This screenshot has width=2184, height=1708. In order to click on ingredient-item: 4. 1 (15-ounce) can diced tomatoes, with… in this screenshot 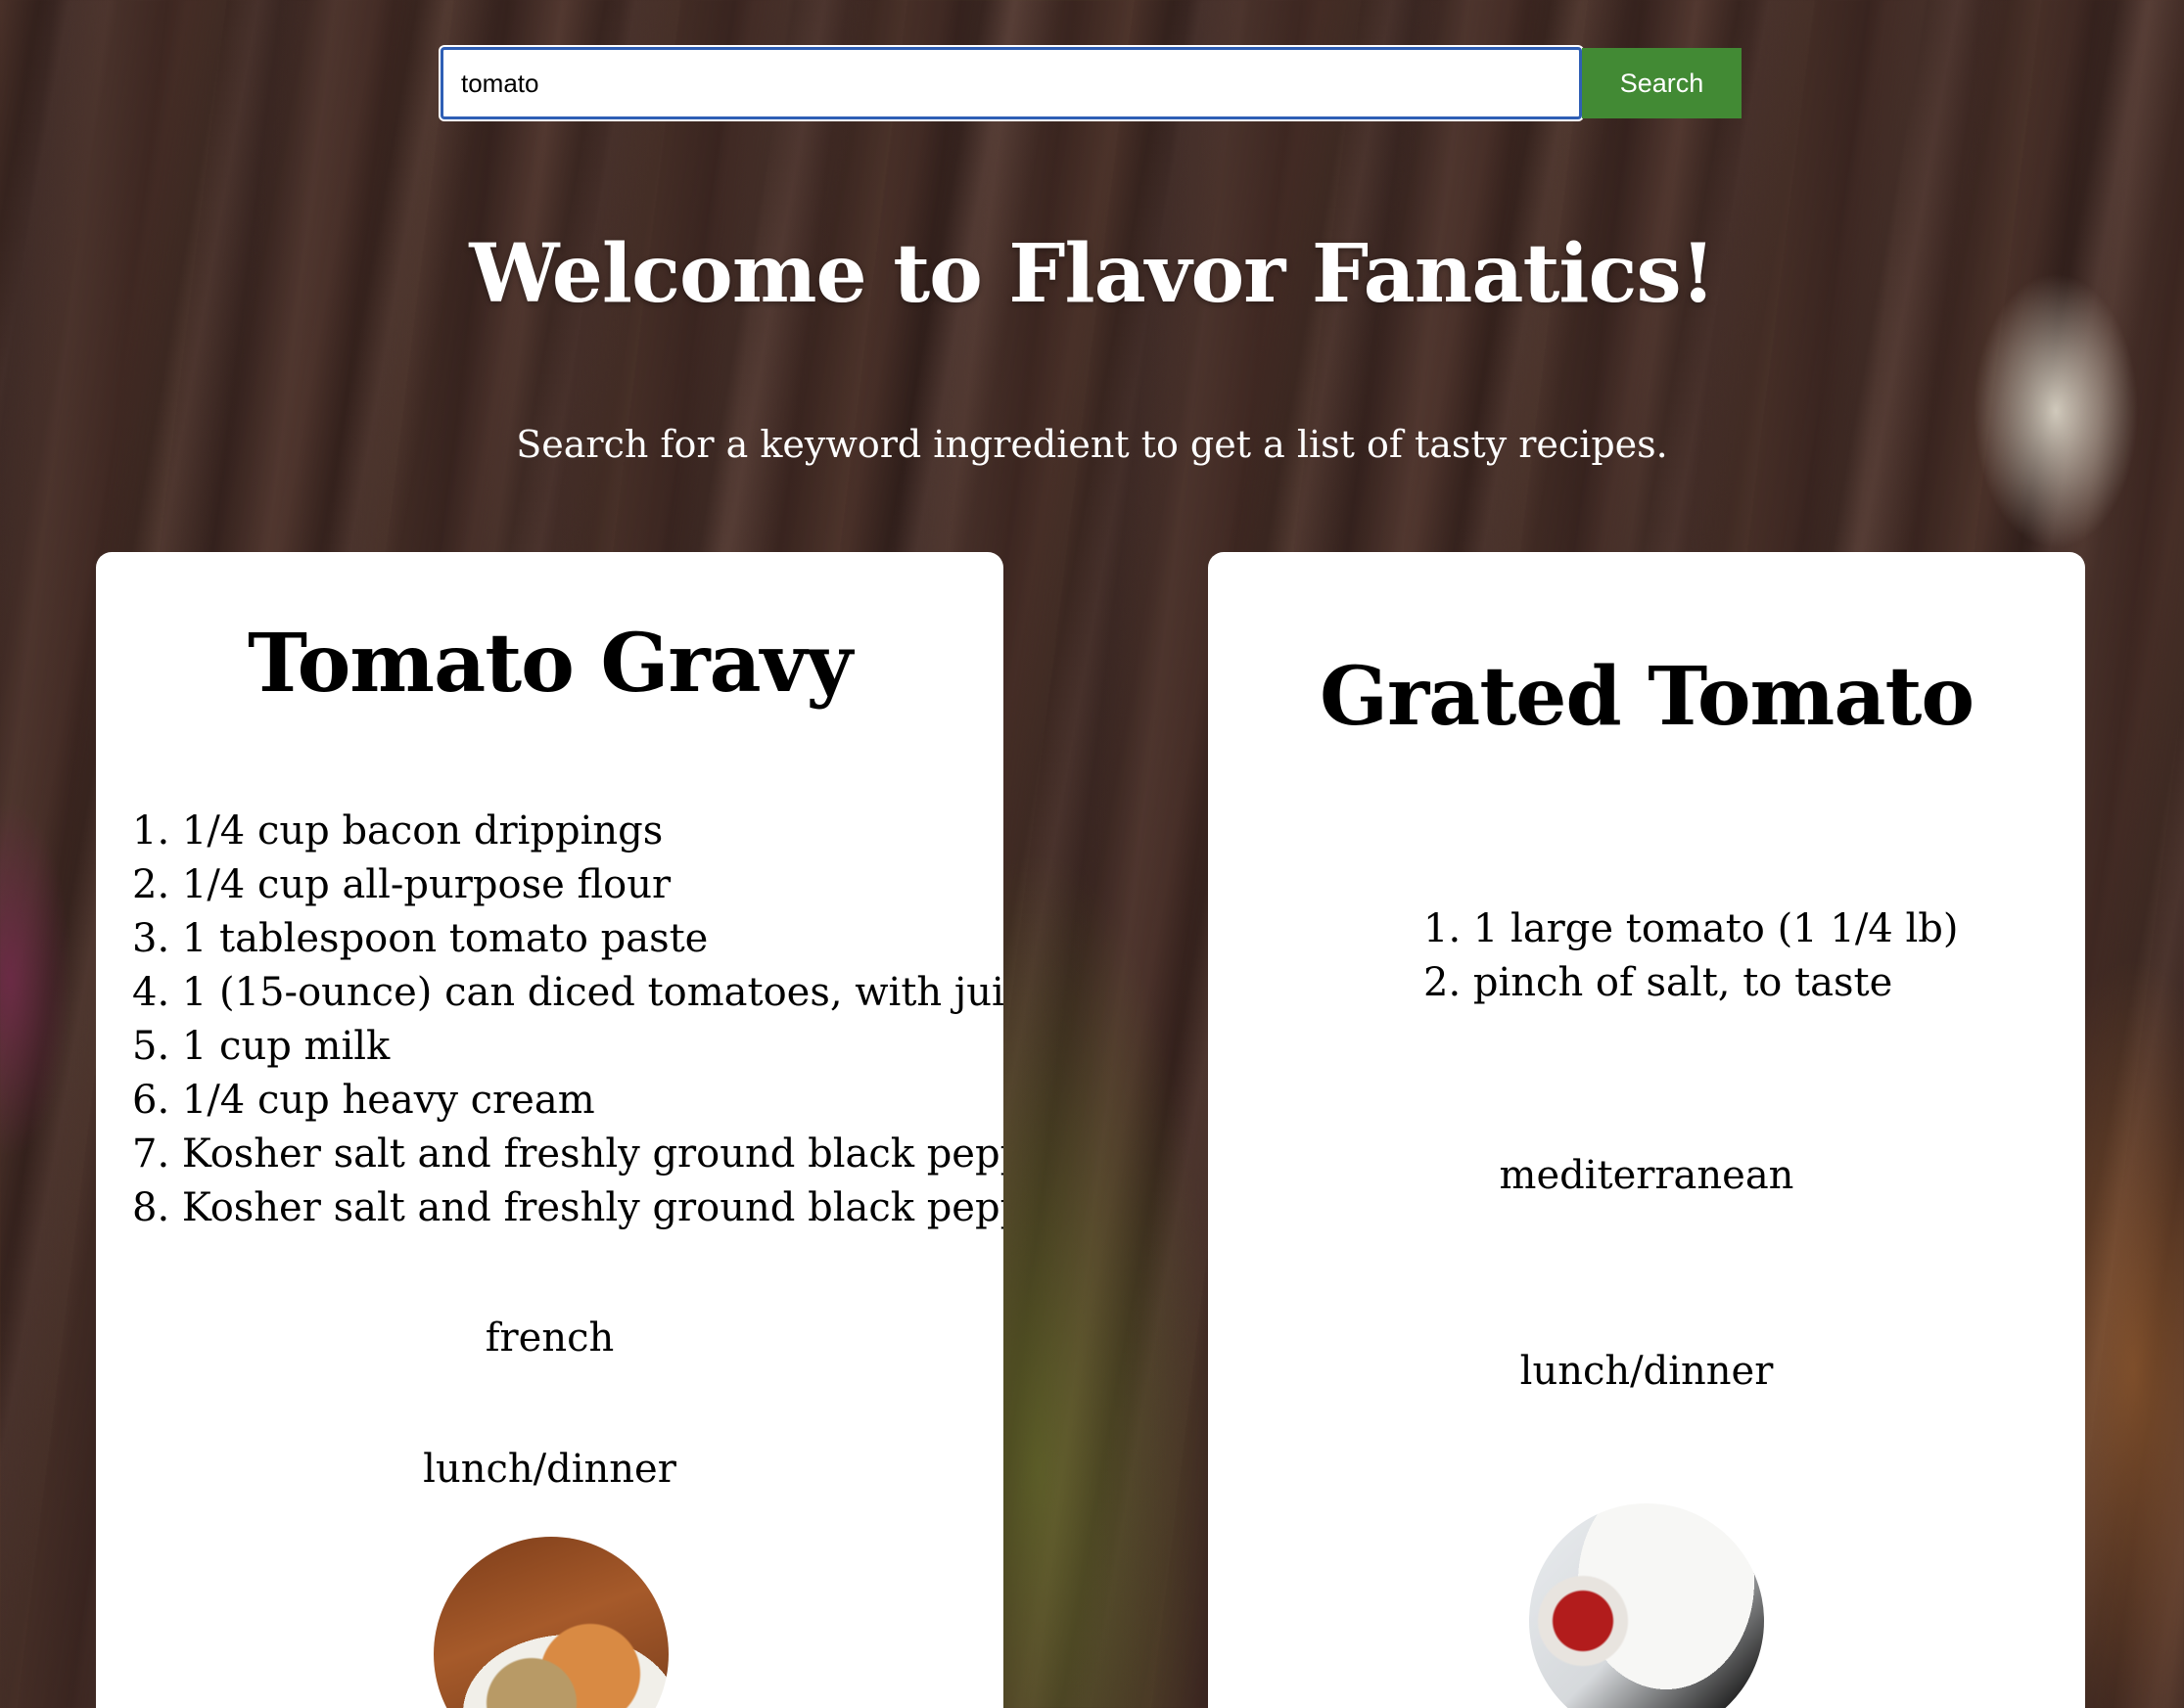, I will do `click(567, 992)`.